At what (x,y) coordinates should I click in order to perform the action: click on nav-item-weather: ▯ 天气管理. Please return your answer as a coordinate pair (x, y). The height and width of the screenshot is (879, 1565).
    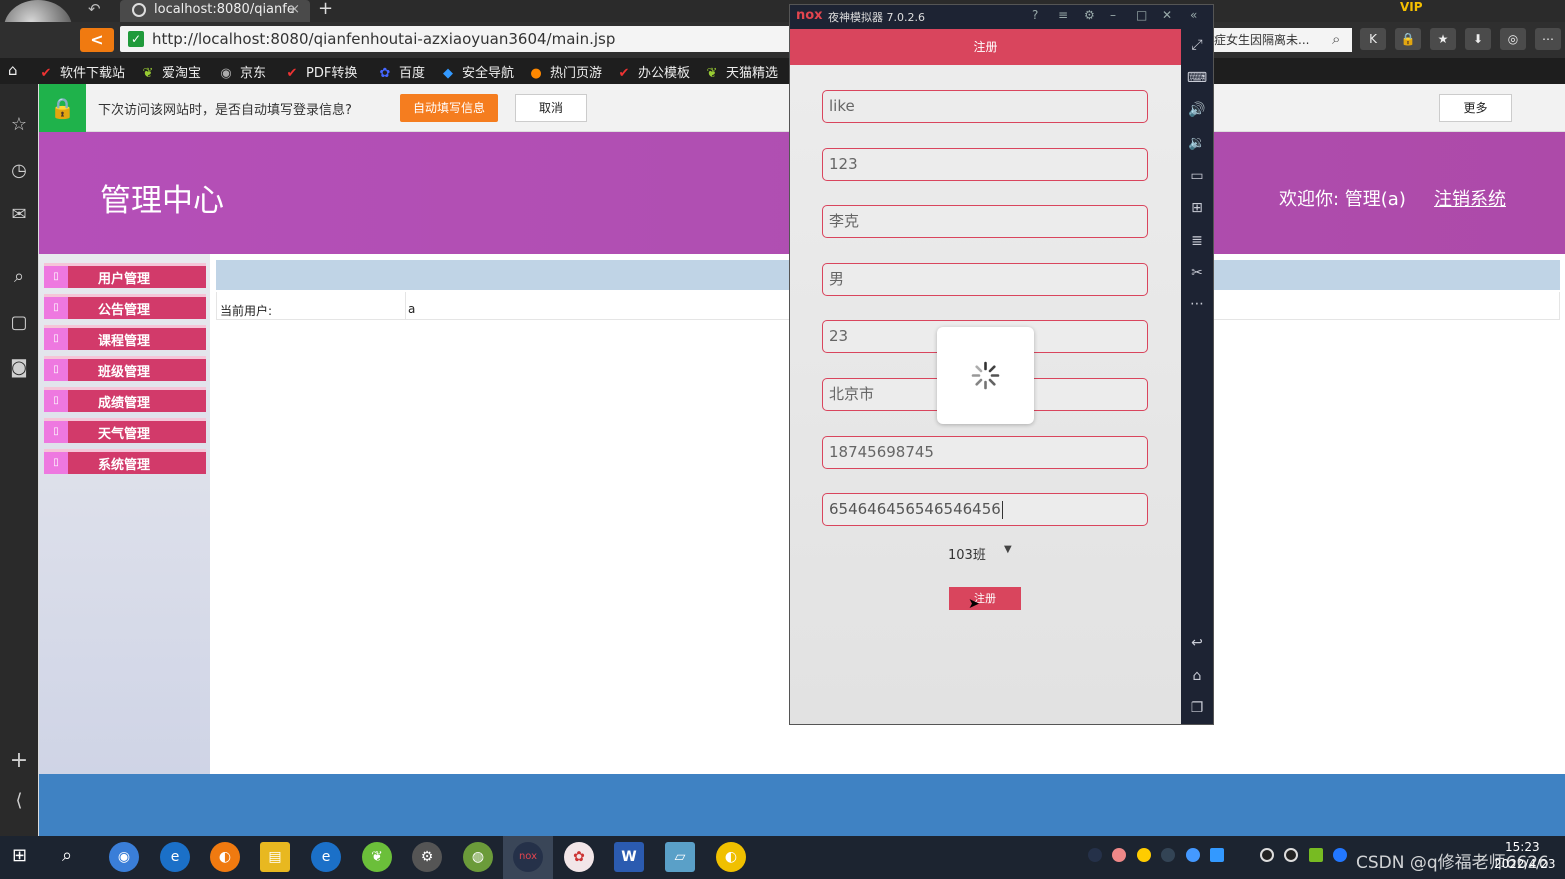
    Looking at the image, I should click on (125, 430).